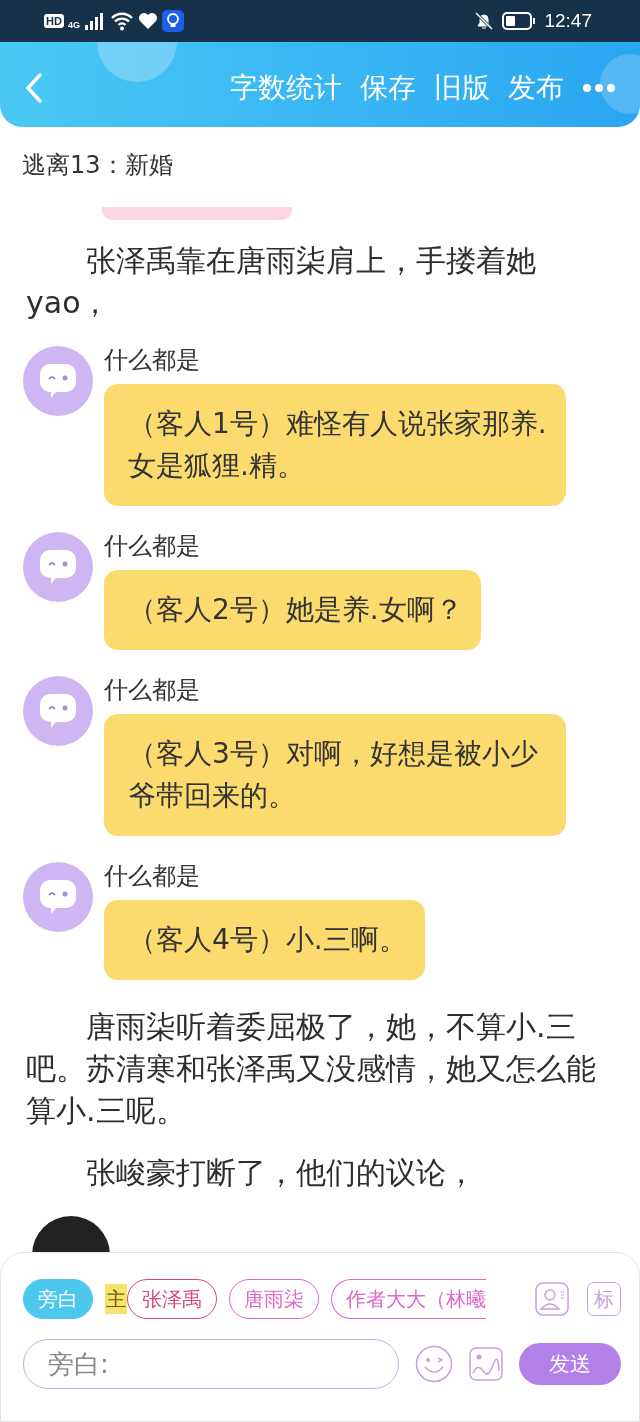 The height and width of the screenshot is (1422, 640). Describe the element at coordinates (462, 87) in the screenshot. I see `header-action: 旧版` at that location.